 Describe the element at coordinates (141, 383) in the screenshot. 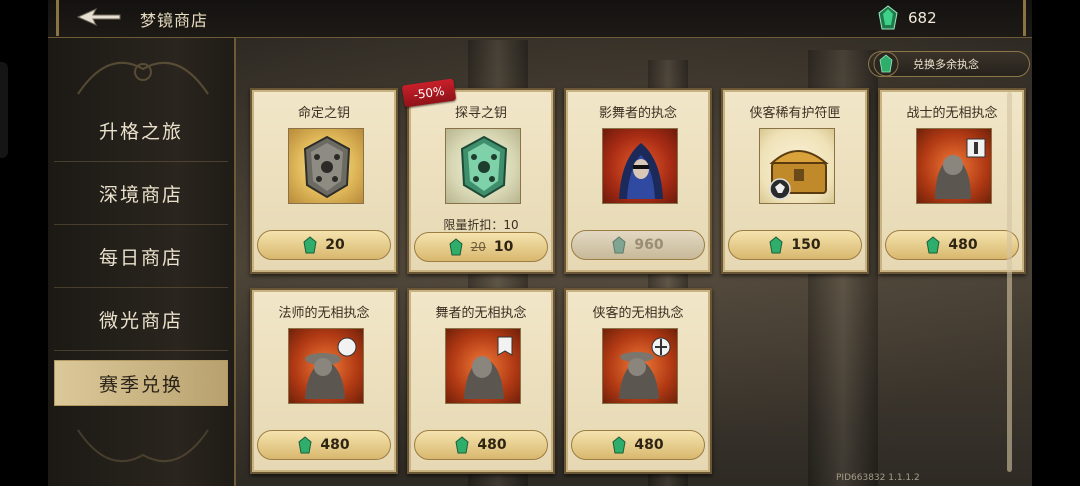

I see `sidebar-item-season-exchange: 赛季兑换` at that location.